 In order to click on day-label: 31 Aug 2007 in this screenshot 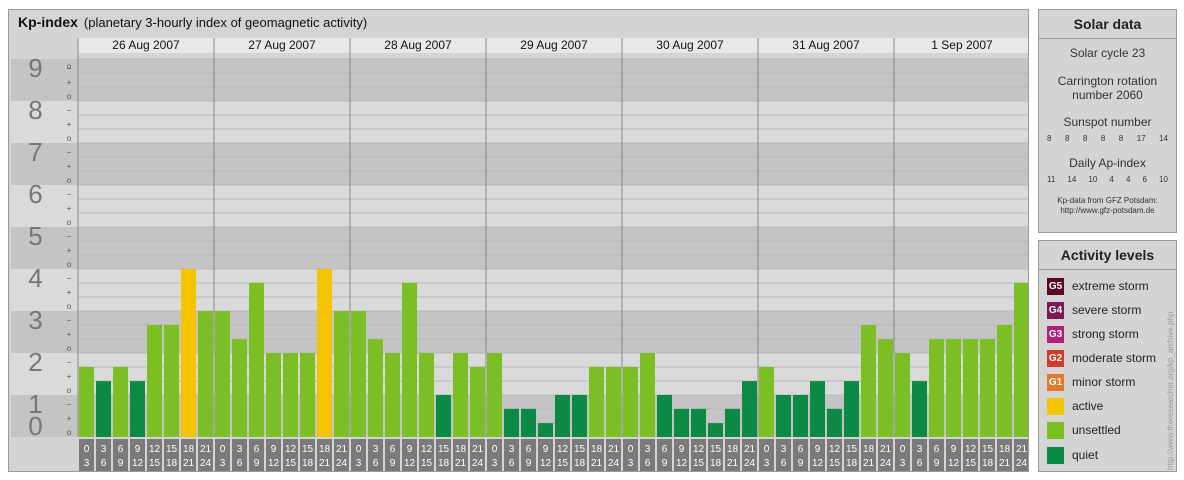, I will do `click(826, 45)`.